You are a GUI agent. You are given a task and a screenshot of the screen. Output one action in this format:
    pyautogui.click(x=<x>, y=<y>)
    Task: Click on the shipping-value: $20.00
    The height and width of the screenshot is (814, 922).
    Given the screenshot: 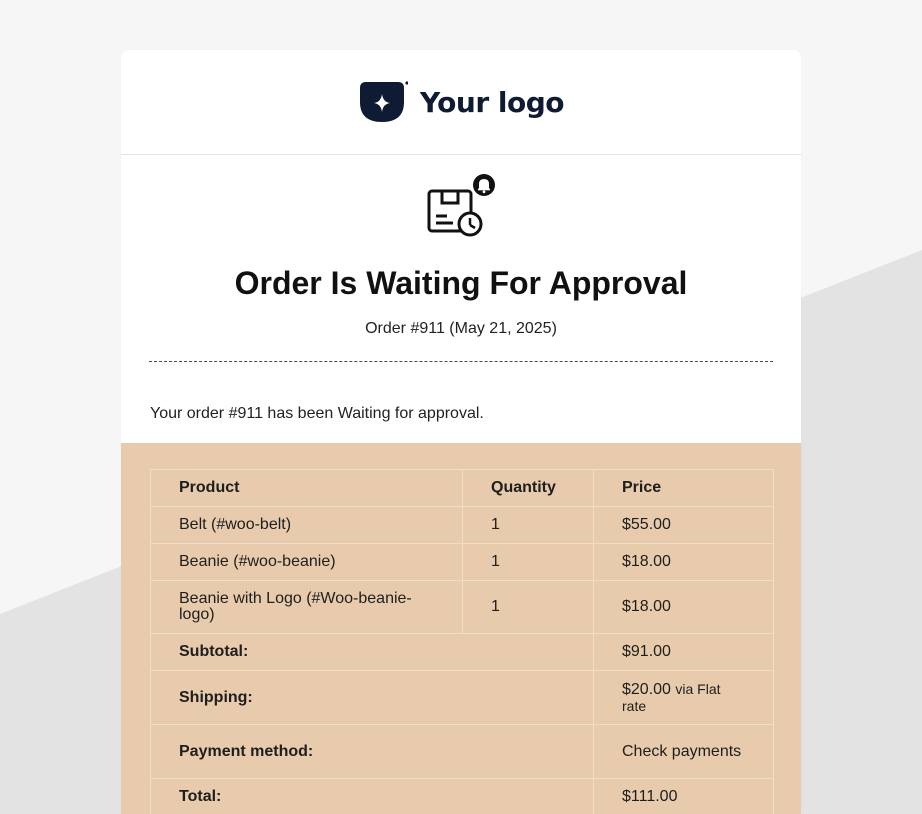 What is the action you would take?
    pyautogui.click(x=646, y=689)
    